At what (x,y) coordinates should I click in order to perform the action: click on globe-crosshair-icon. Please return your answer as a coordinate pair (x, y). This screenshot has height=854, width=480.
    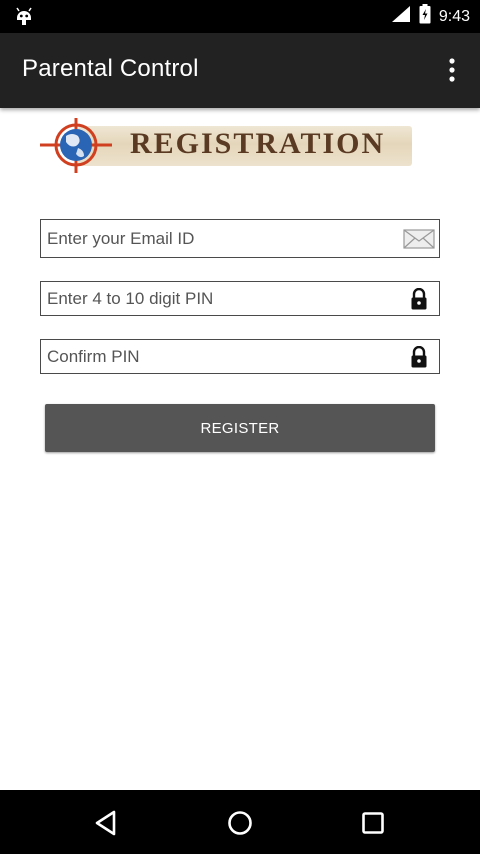
    Looking at the image, I should click on (77, 146).